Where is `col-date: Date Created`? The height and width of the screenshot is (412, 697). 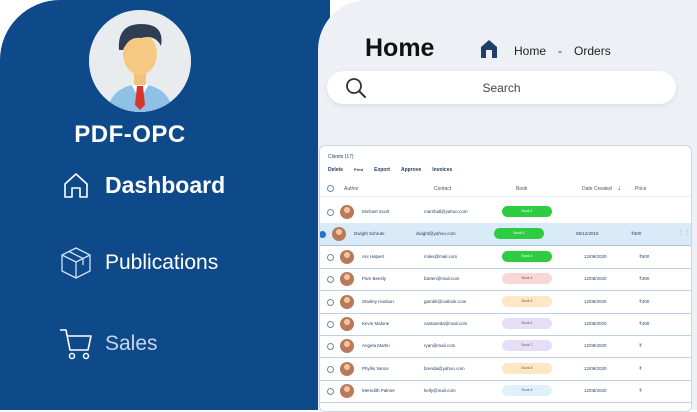 col-date: Date Created is located at coordinates (597, 189).